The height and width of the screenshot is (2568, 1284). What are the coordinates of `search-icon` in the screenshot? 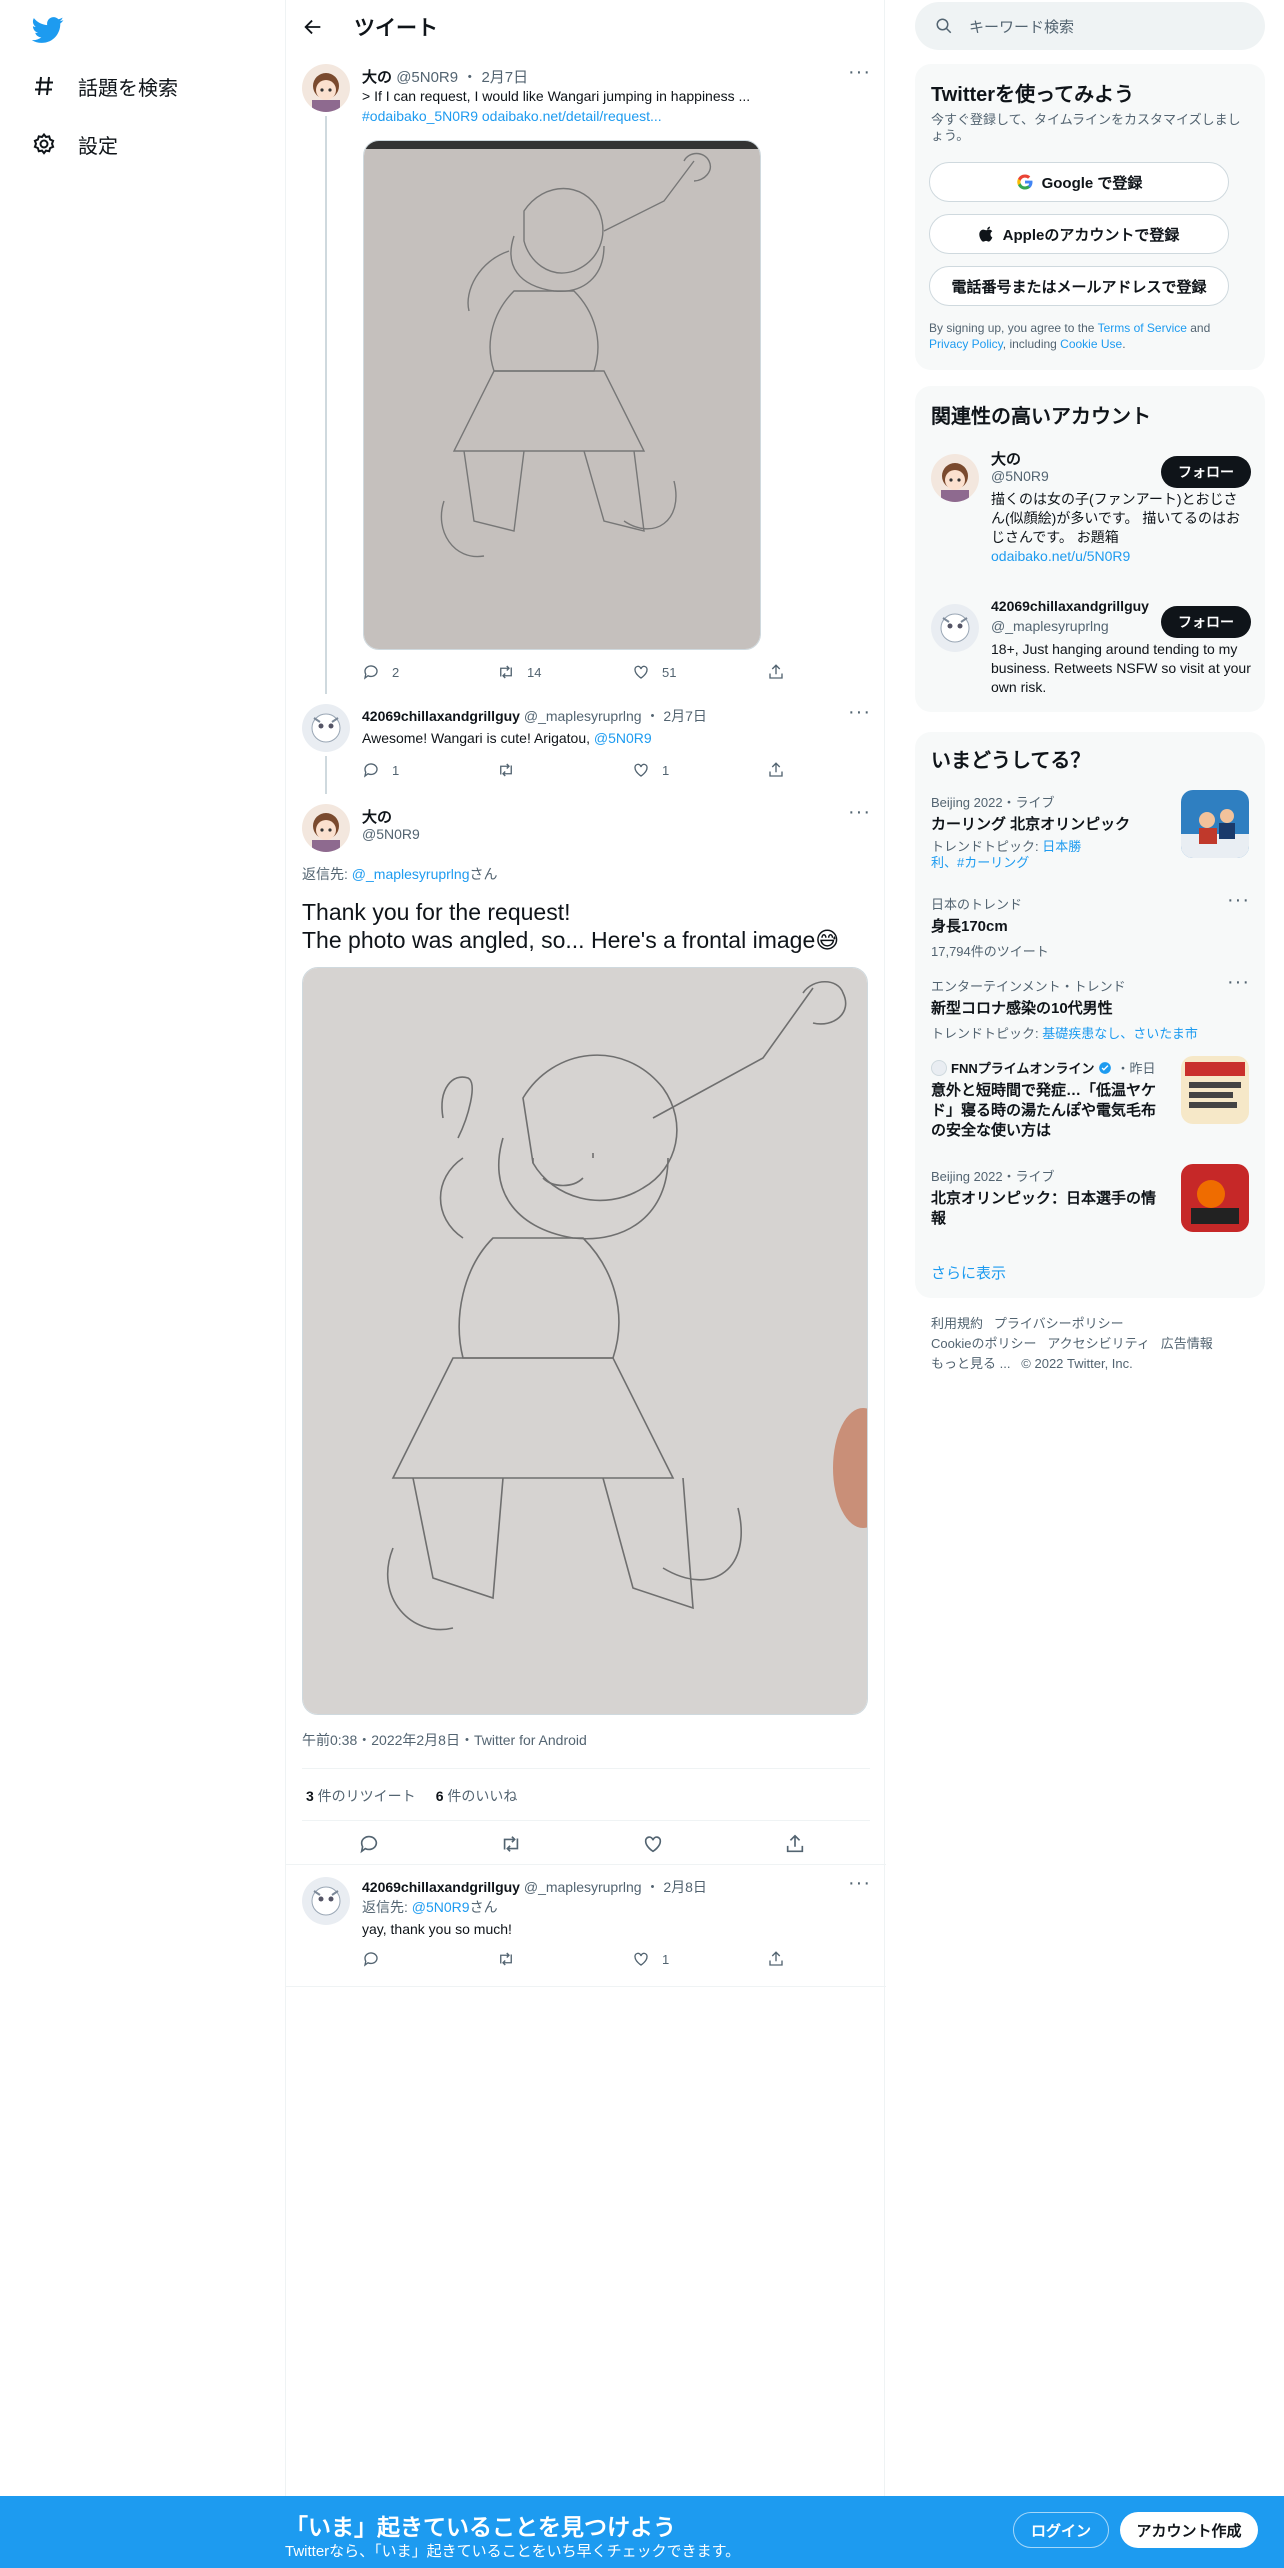 It's located at (944, 26).